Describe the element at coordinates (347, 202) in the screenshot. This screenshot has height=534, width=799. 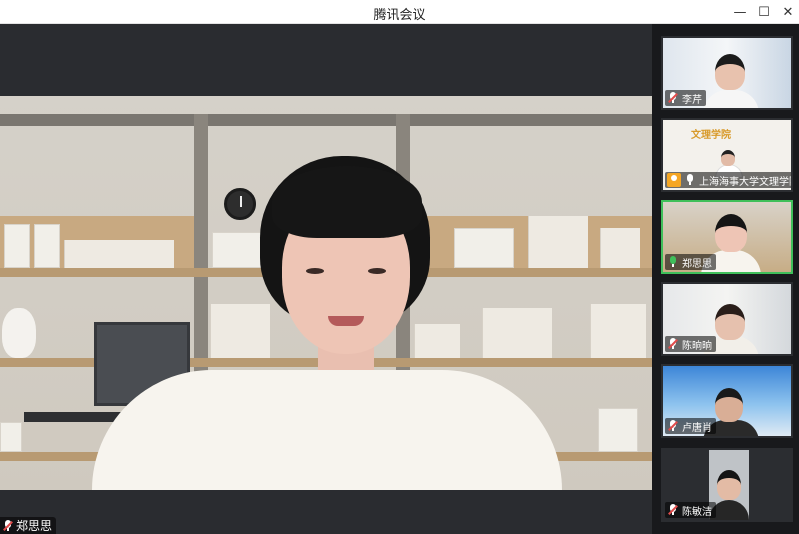
I see `speaker-bangs` at that location.